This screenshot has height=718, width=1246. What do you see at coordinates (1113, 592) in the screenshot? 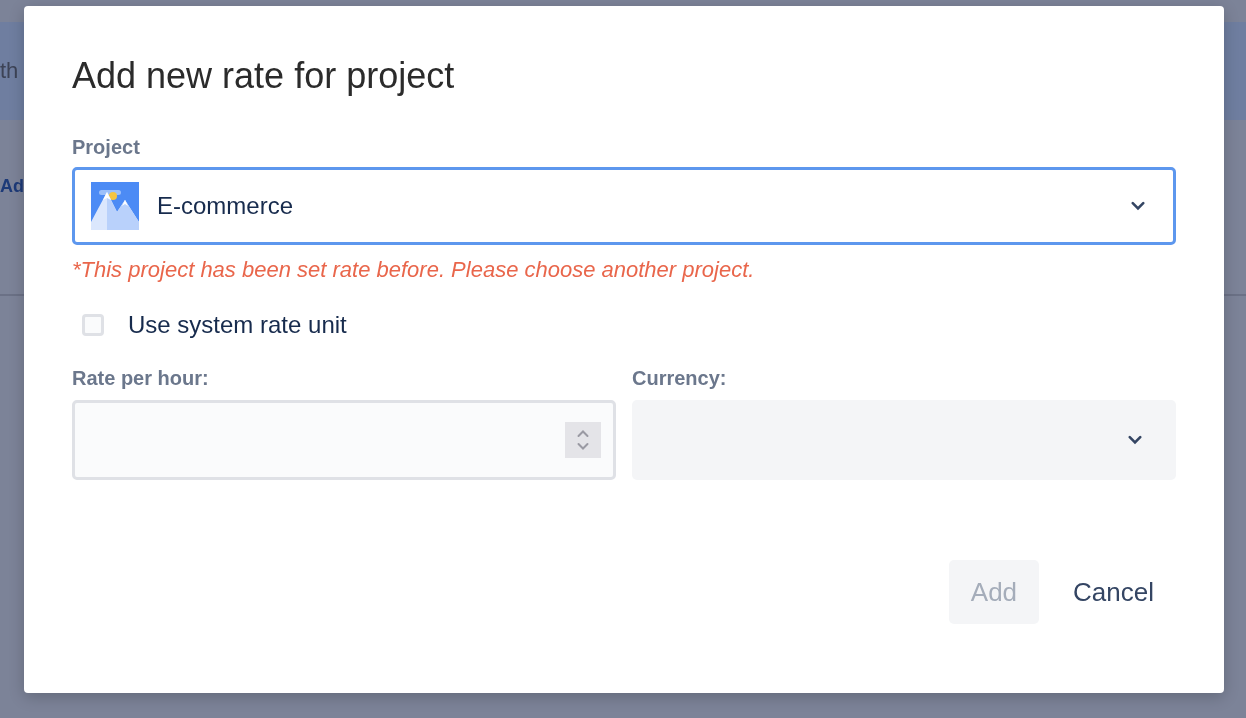
I see `dialog-button: Cancel` at bounding box center [1113, 592].